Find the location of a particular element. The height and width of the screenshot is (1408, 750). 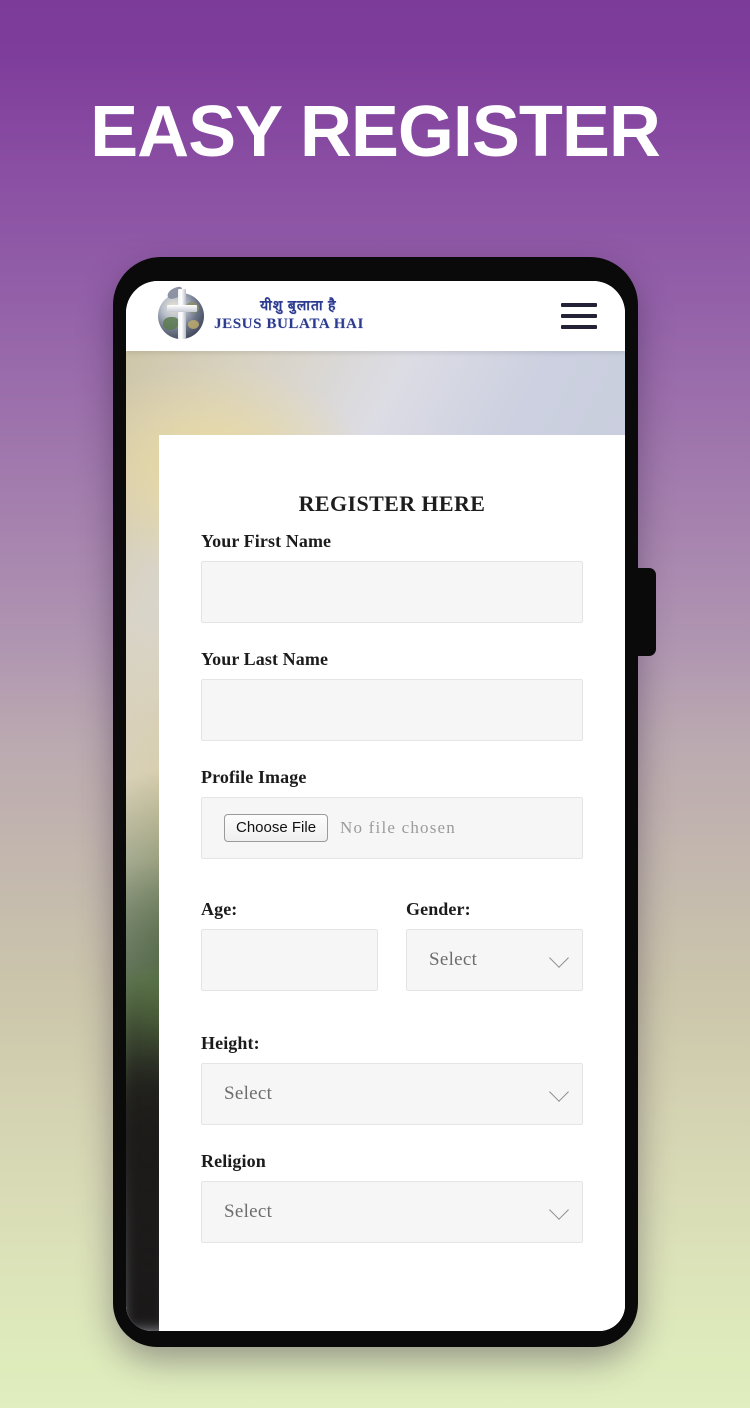

religion-label: Religion is located at coordinates (233, 1161).